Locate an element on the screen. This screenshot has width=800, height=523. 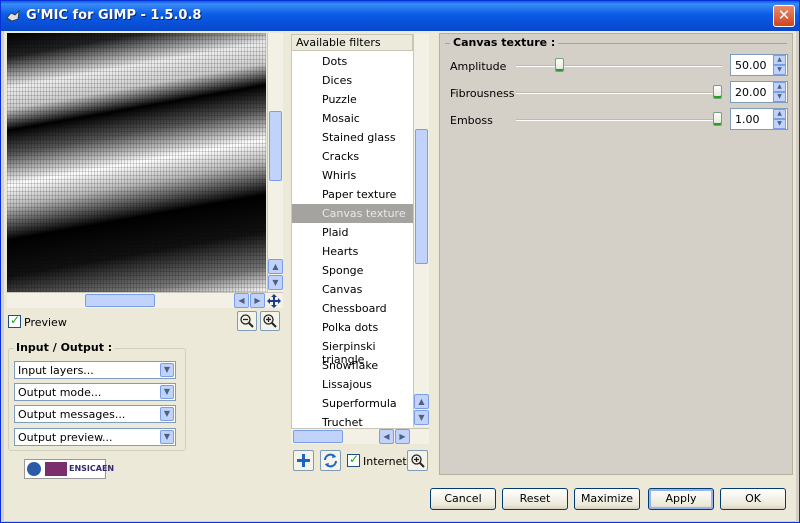
reset-button: Reset is located at coordinates (535, 499).